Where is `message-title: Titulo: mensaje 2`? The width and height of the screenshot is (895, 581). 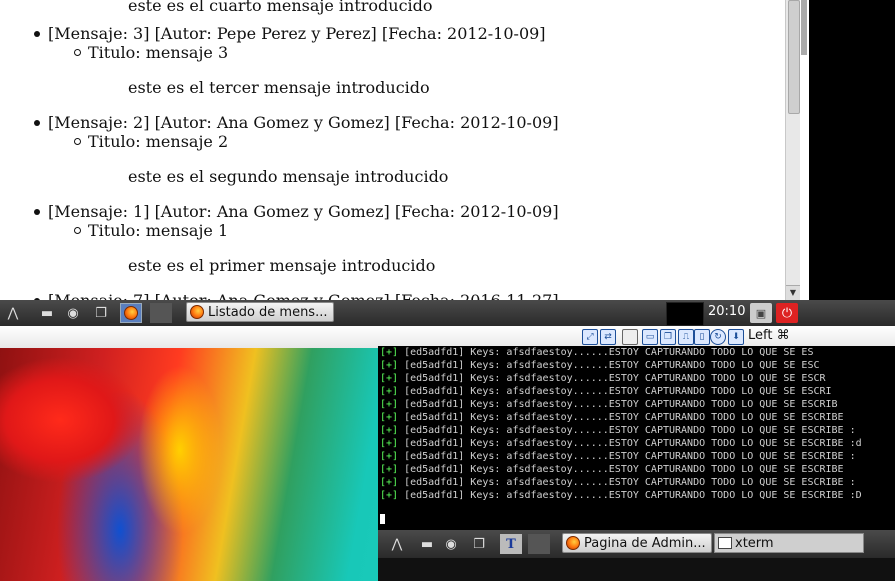
message-title: Titulo: mensaje 2 is located at coordinates (151, 141).